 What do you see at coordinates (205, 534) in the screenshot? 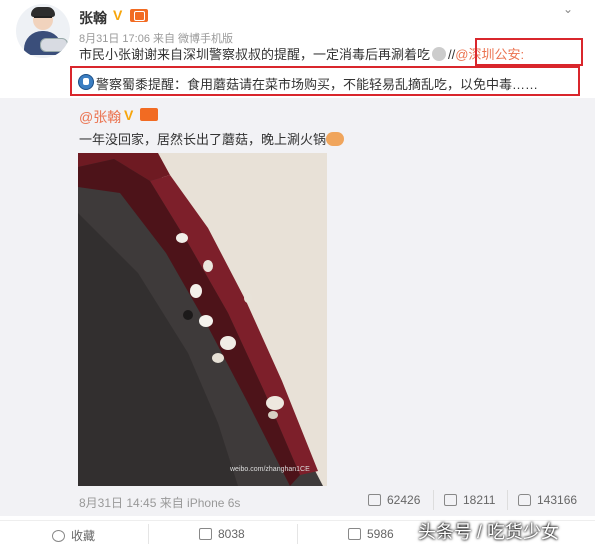
I see `forward-icon` at bounding box center [205, 534].